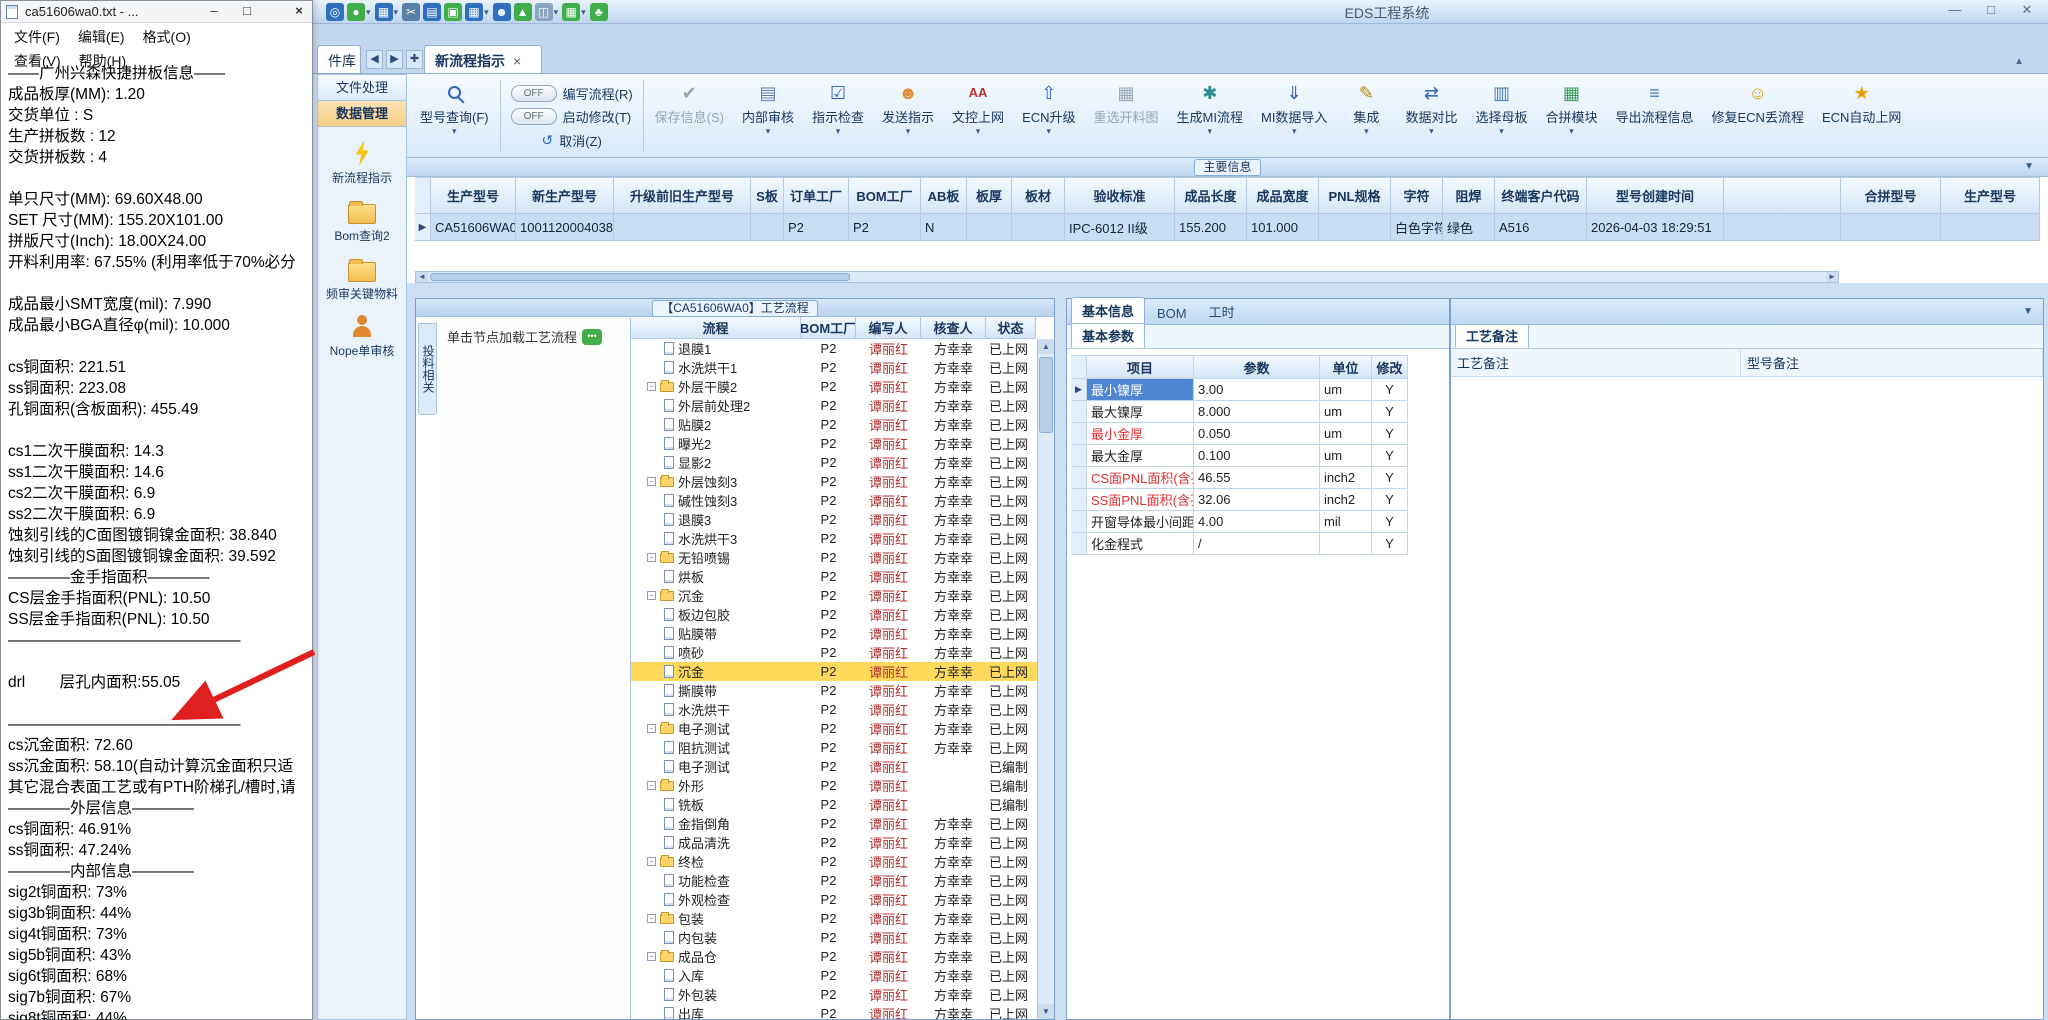 The image size is (2048, 1020). What do you see at coordinates (842, 690) in the screenshot?
I see `process-tree-row: 撕膜带 P2 谭丽红 方幸幸 已上网` at bounding box center [842, 690].